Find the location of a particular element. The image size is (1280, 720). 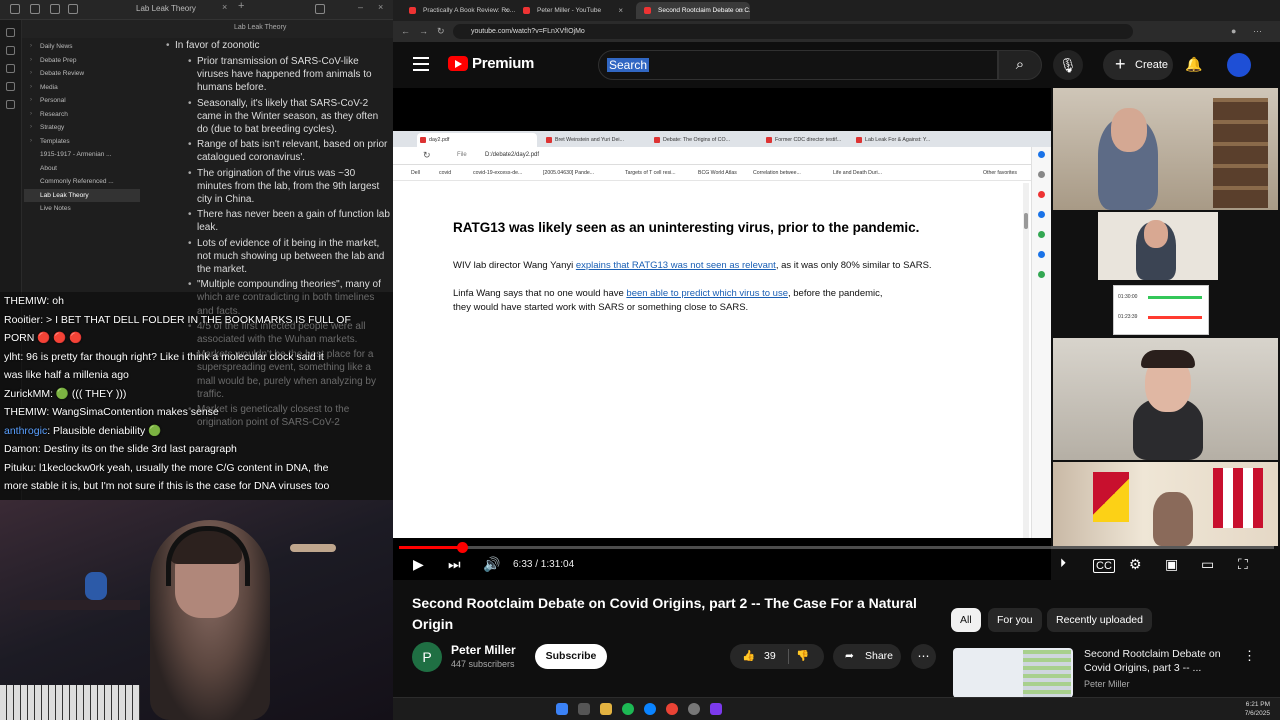

chat-username: ZurickMM is located at coordinates (27, 394).